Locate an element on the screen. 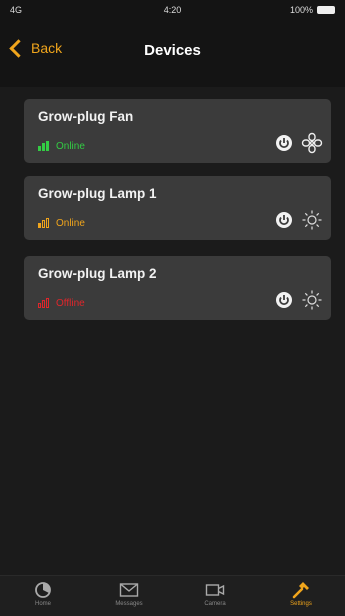  tab-label: Settings is located at coordinates (301, 604).